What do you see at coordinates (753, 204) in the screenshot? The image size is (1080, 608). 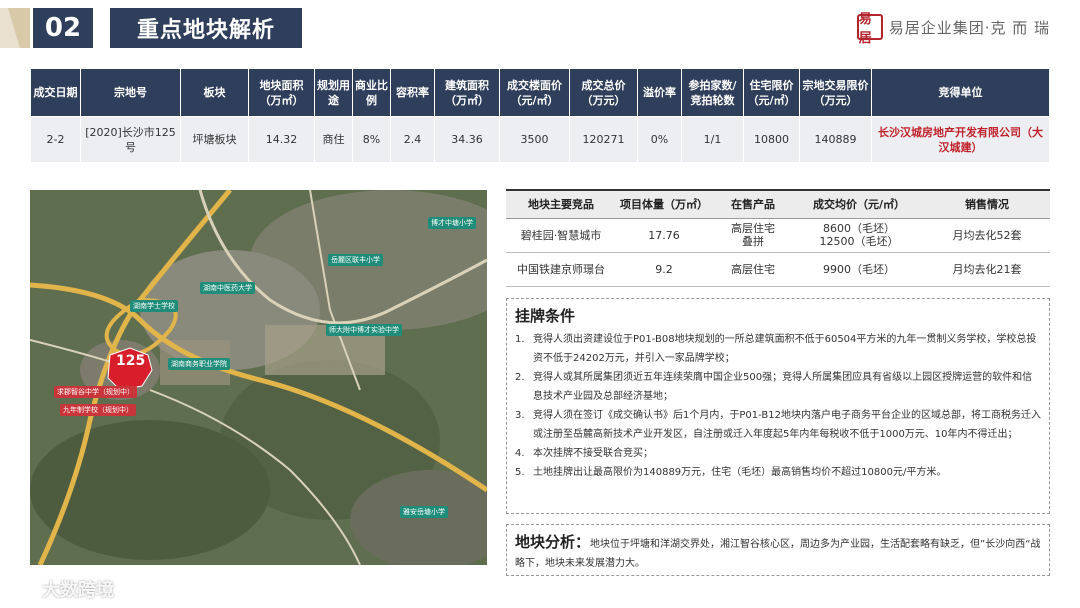 I see `col-header: 在售产品` at bounding box center [753, 204].